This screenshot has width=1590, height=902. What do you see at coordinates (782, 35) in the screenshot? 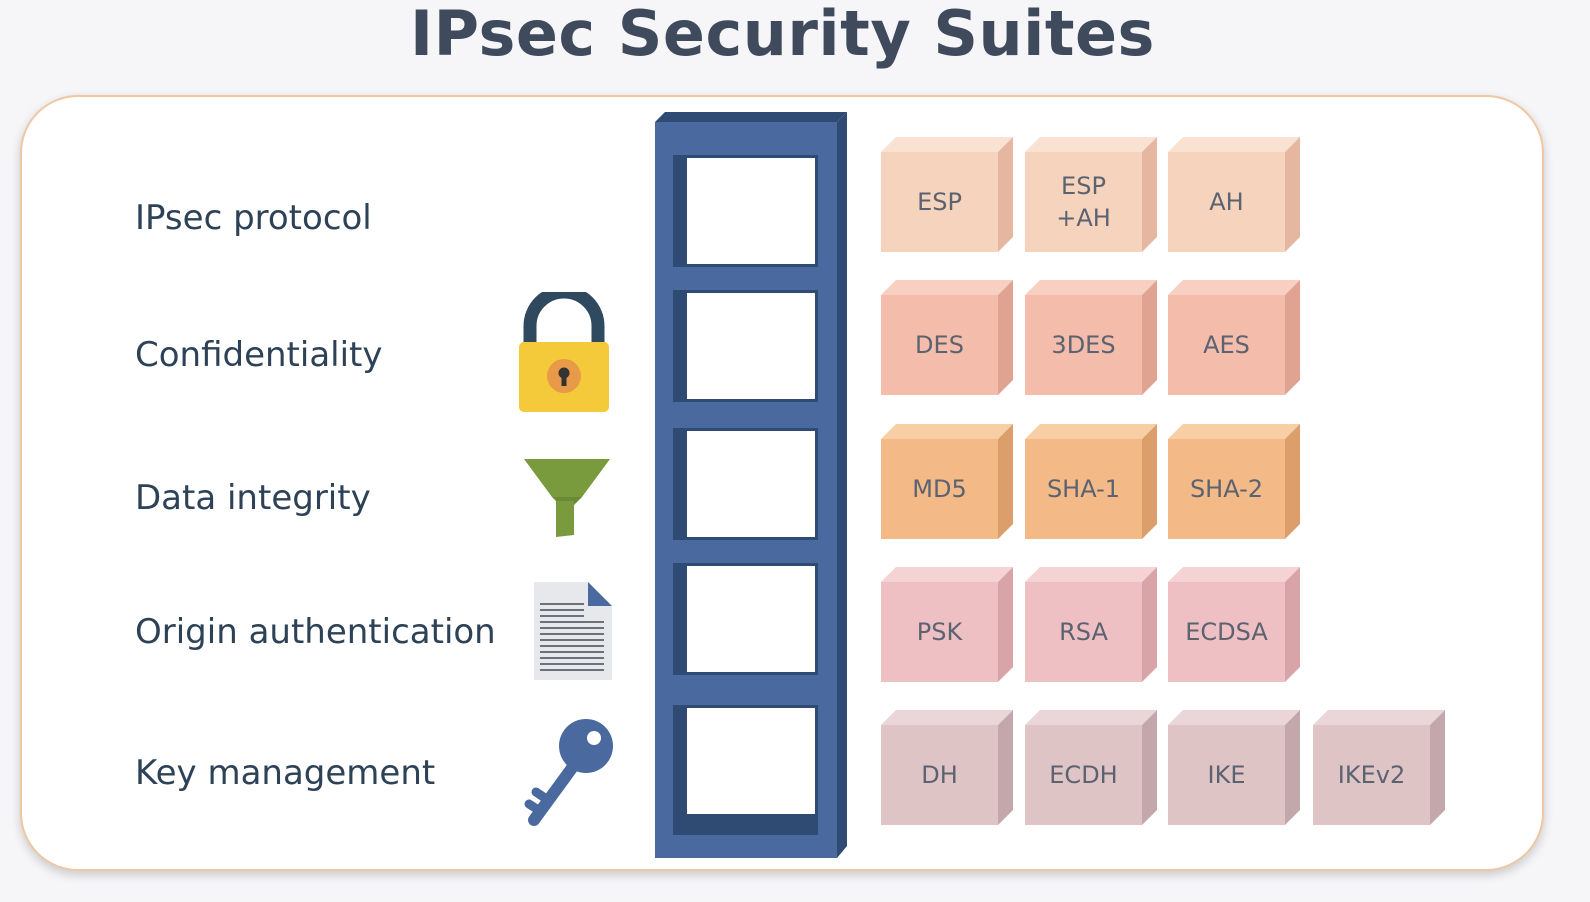
I see `page-title: IPsec Security Suites` at bounding box center [782, 35].